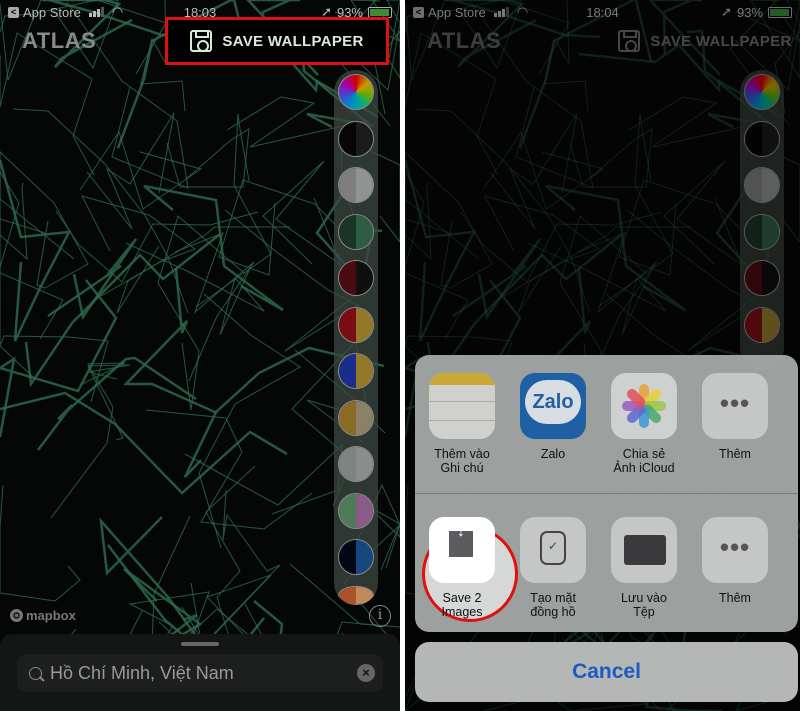  What do you see at coordinates (16, 615) in the screenshot?
I see `mapbox-icon` at bounding box center [16, 615].